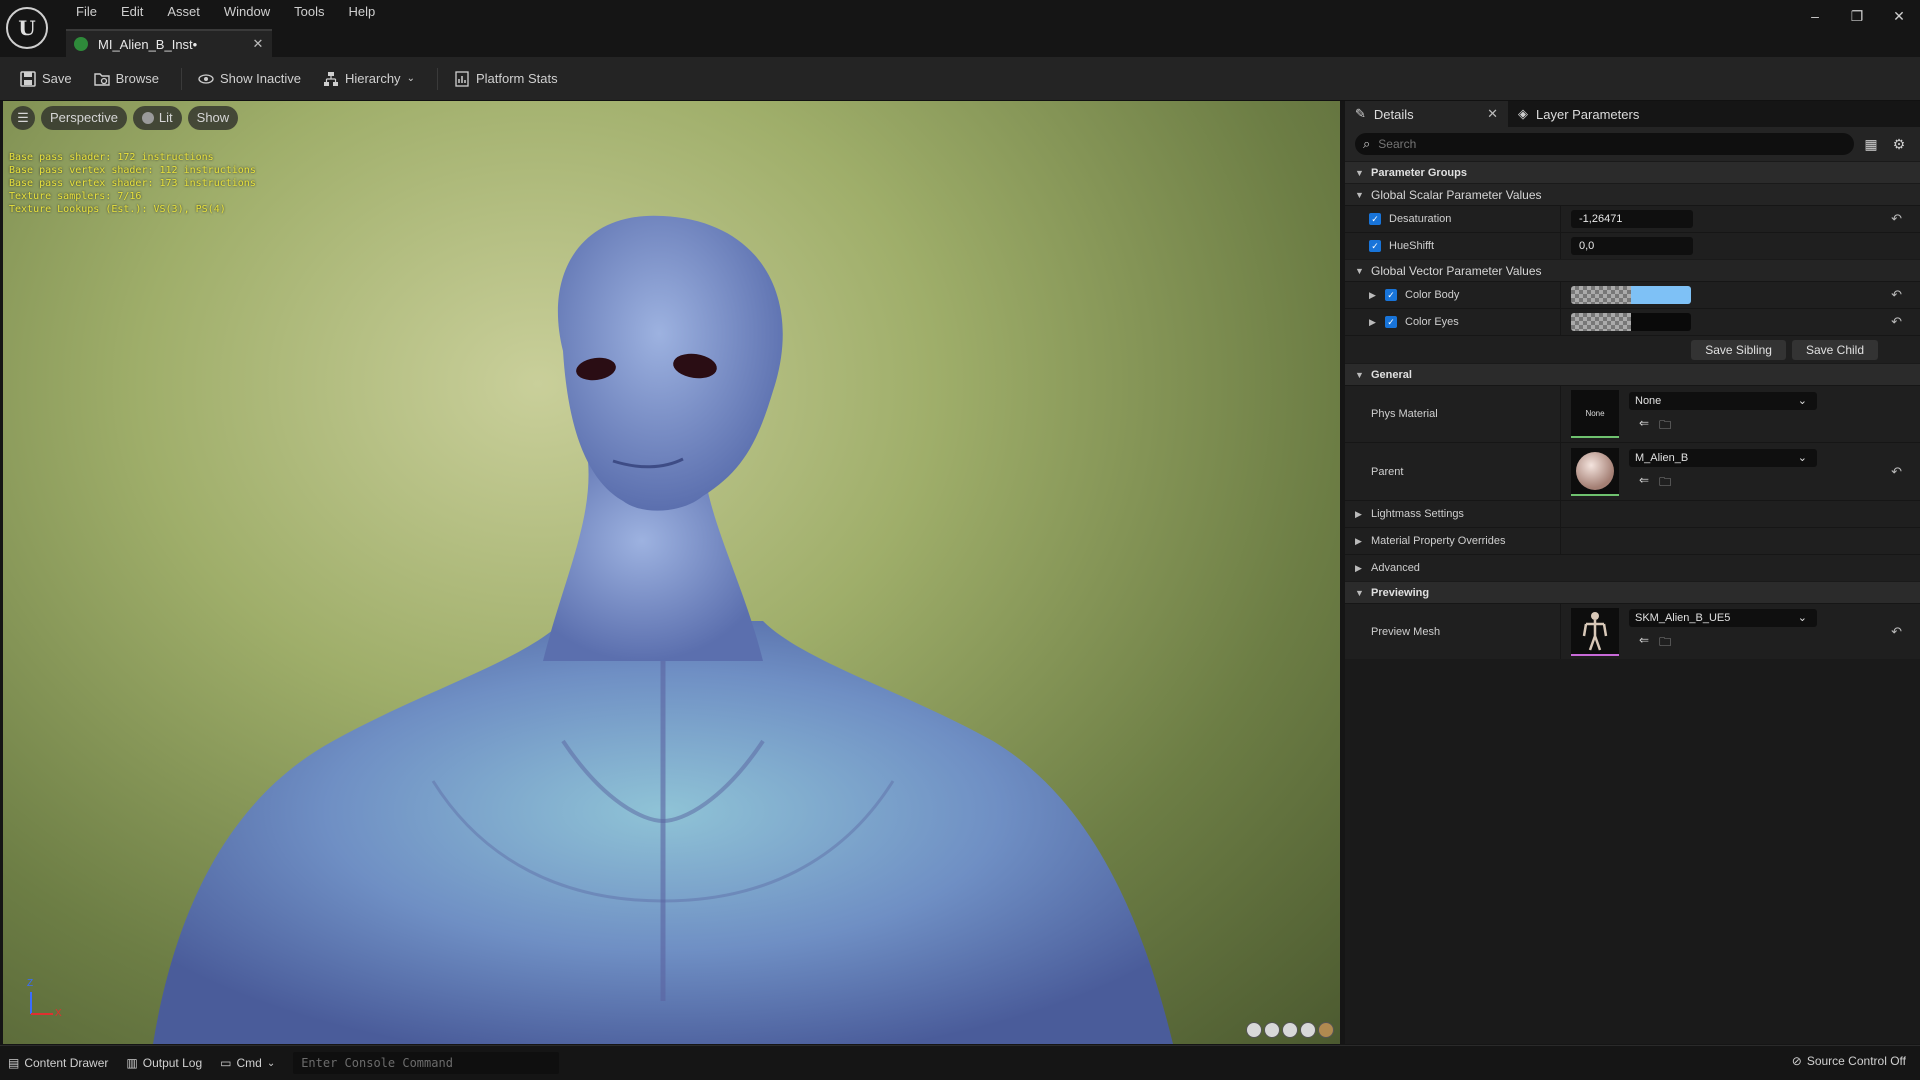 The height and width of the screenshot is (1080, 1920). What do you see at coordinates (169, 43) in the screenshot?
I see `document-tab: MI_Alien_B_Inst• ✕` at bounding box center [169, 43].